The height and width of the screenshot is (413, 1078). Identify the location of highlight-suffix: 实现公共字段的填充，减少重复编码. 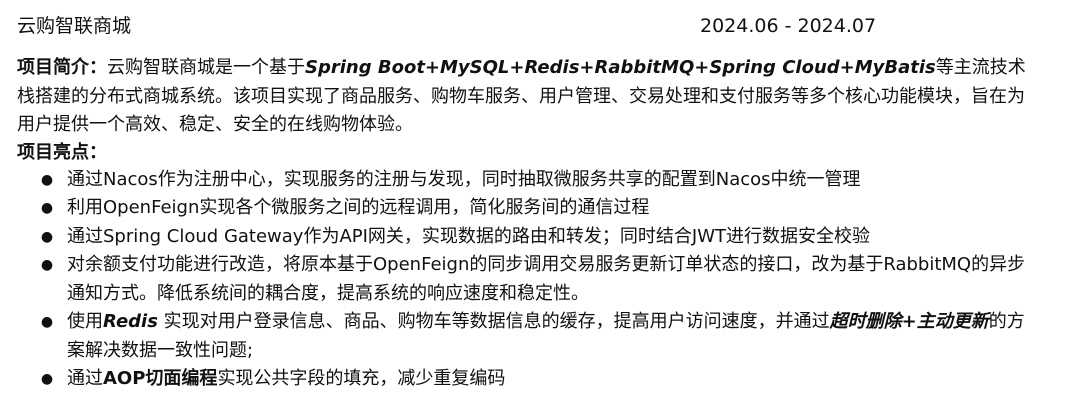
(361, 378).